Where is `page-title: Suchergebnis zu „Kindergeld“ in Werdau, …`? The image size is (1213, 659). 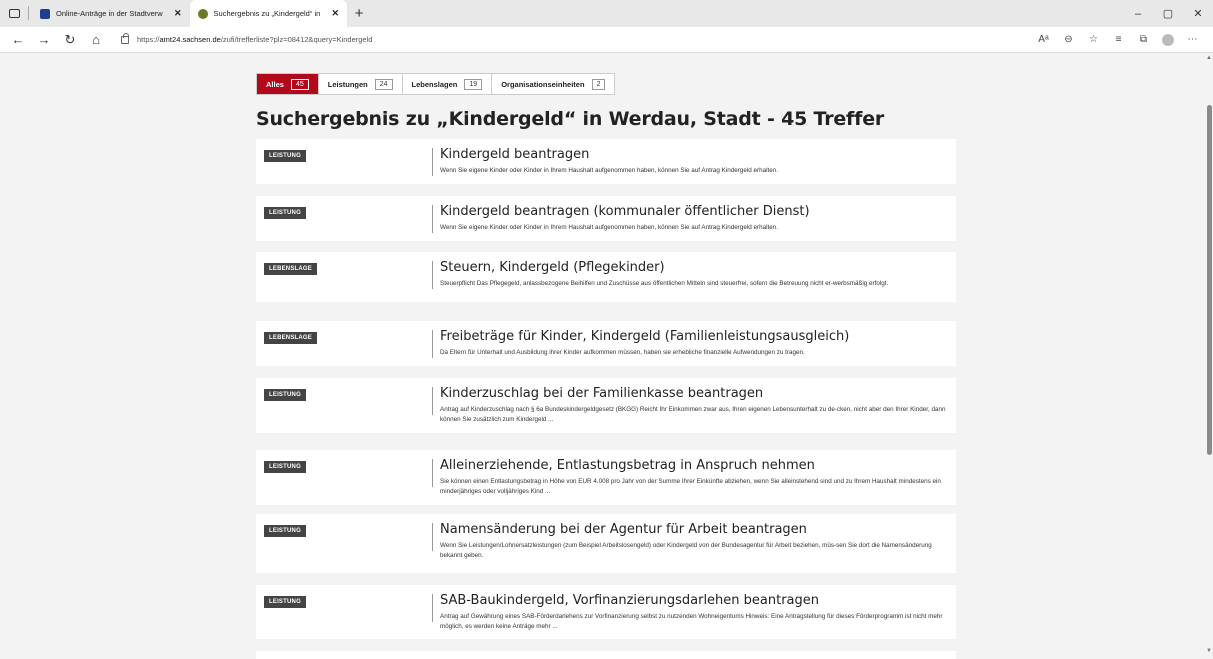
page-title: Suchergebnis zu „Kindergeld“ in Werdau, … is located at coordinates (570, 119).